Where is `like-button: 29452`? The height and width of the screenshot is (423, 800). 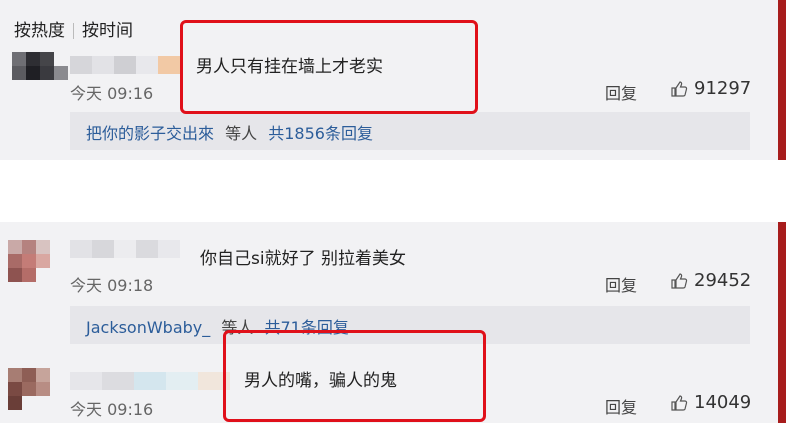
like-button: 29452 is located at coordinates (710, 280).